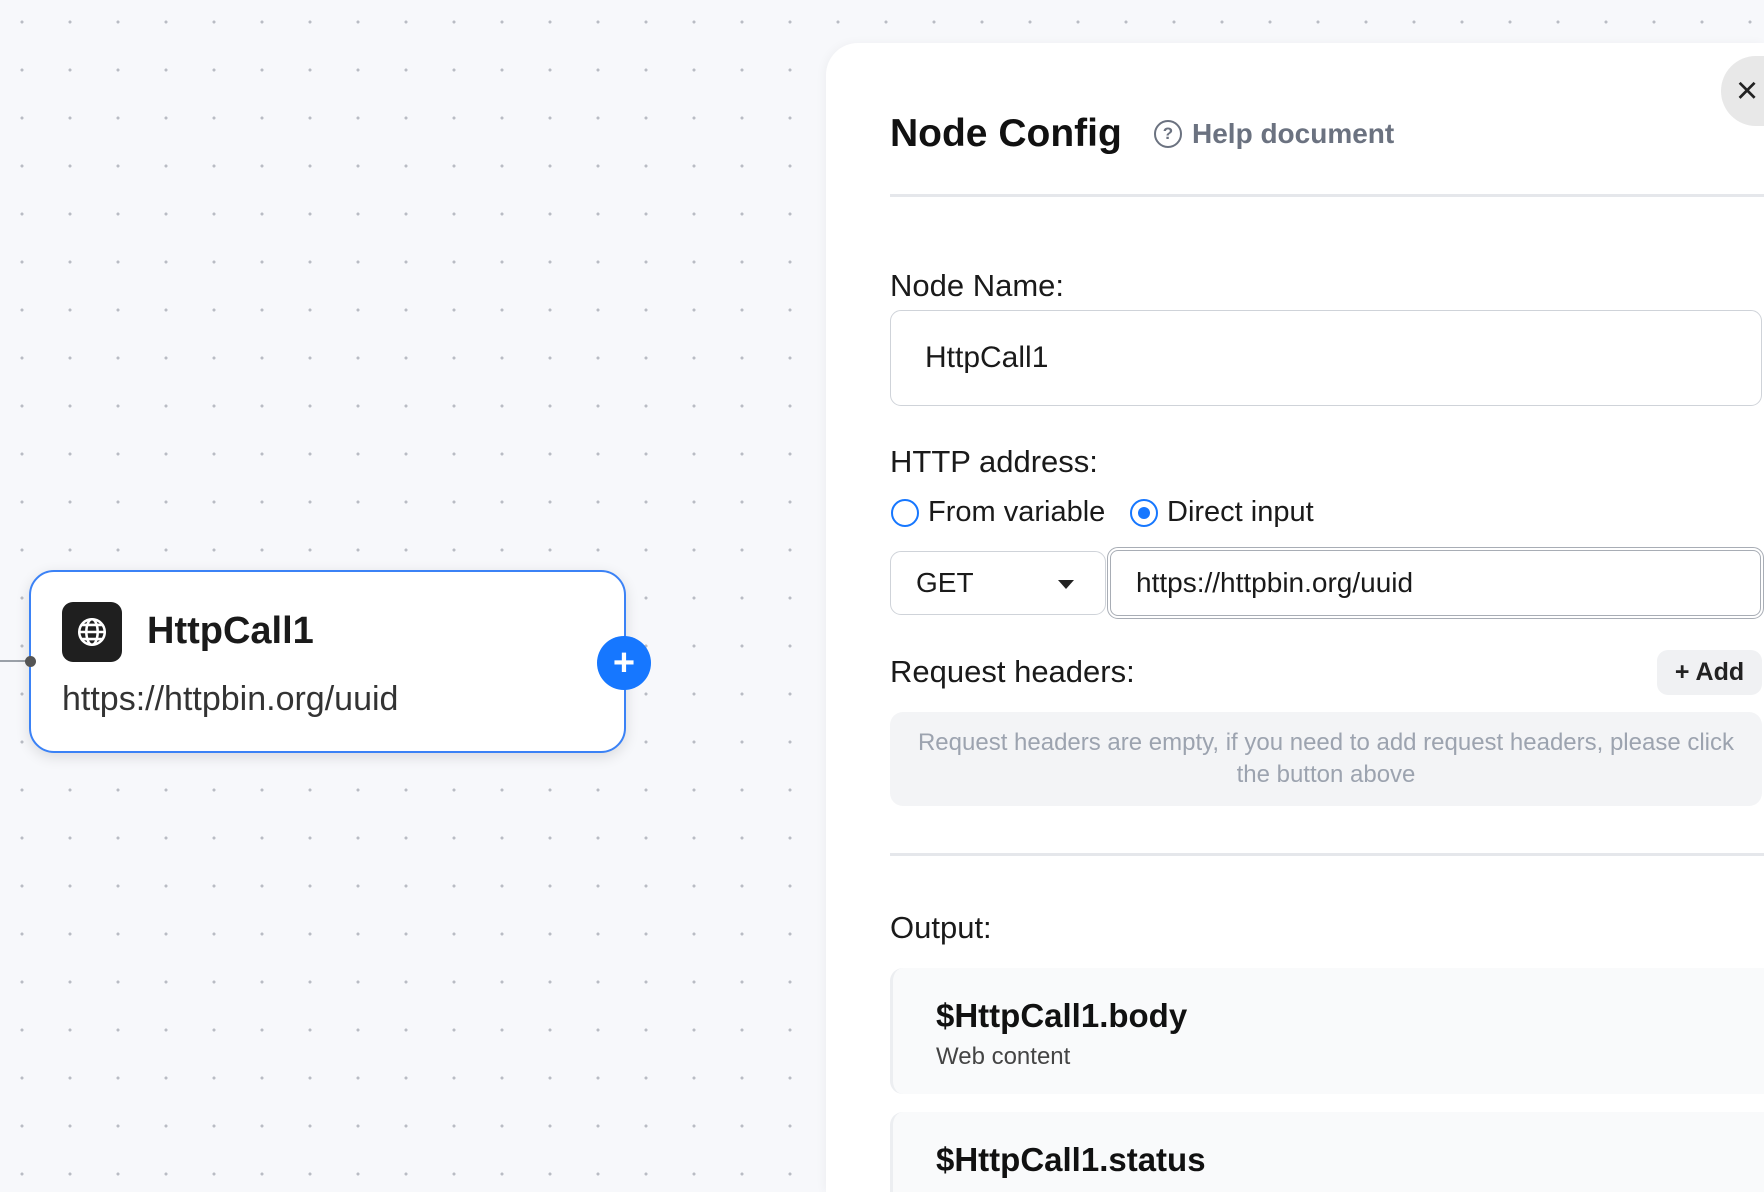 This screenshot has height=1192, width=1764. I want to click on add-header-button: + Add, so click(1709, 672).